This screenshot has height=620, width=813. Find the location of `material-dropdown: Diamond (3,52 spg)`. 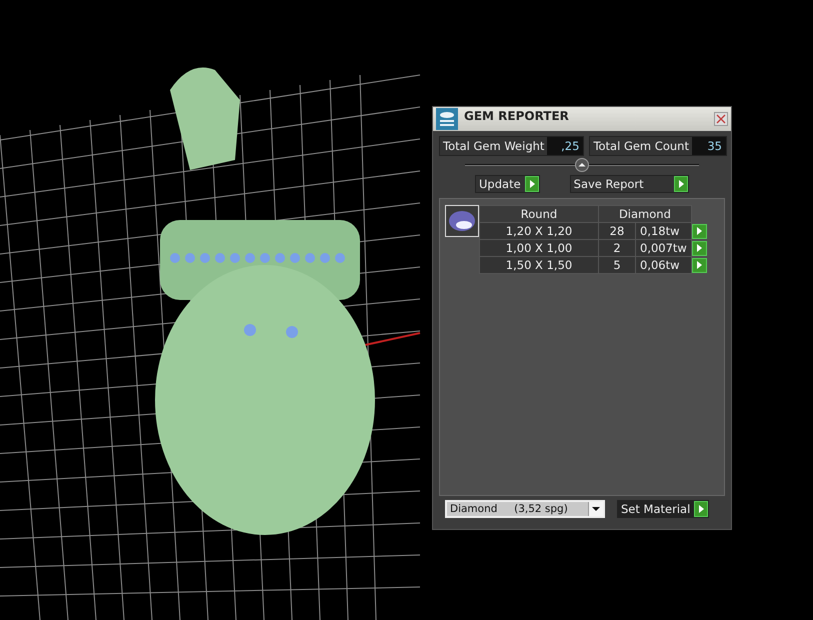

material-dropdown: Diamond (3,52 spg) is located at coordinates (525, 509).